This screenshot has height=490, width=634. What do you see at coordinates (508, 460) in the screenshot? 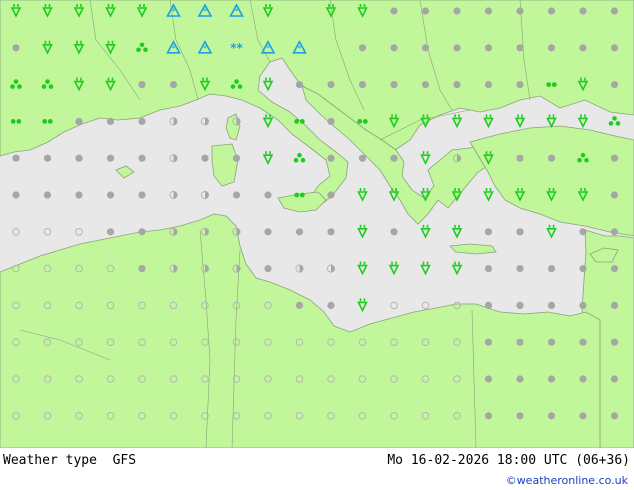
I see `valid-datetime: Mo 16-02-2026 18:00 UTC (06+36)` at bounding box center [508, 460].